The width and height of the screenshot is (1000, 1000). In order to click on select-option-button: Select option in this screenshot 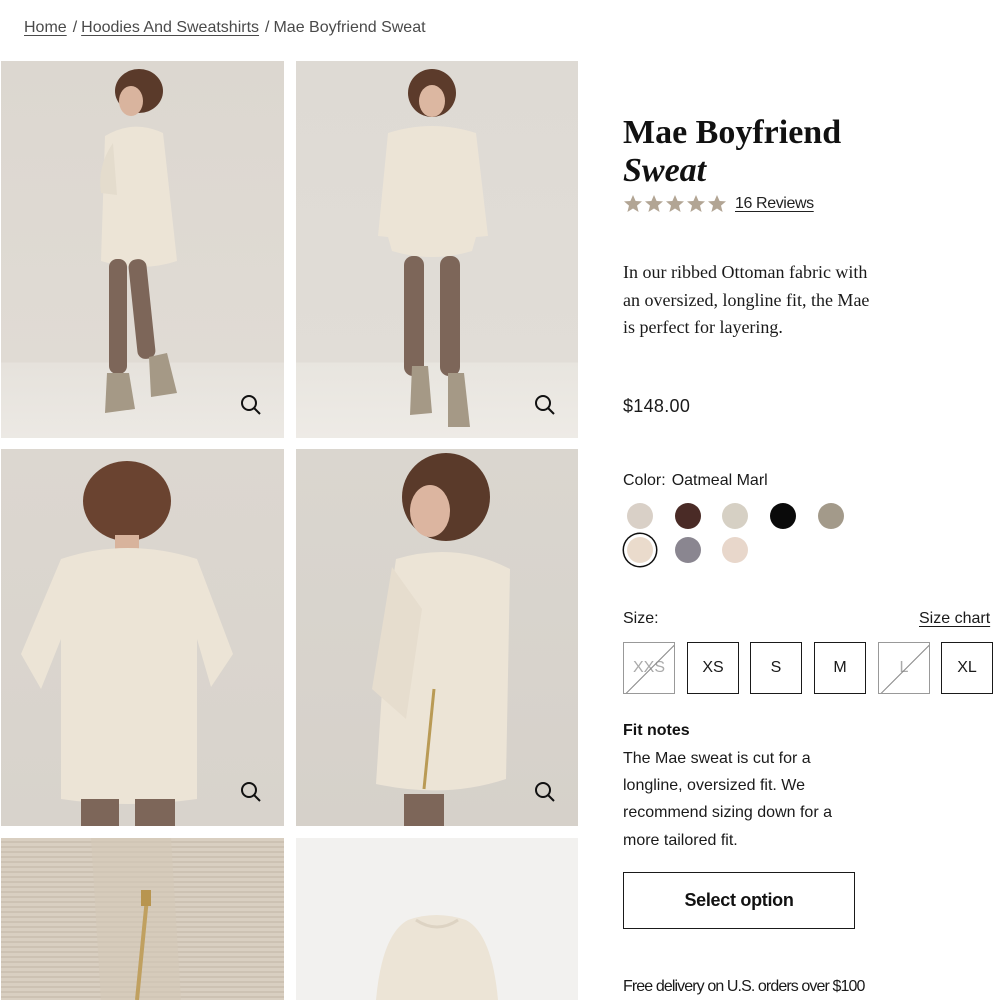, I will do `click(739, 900)`.